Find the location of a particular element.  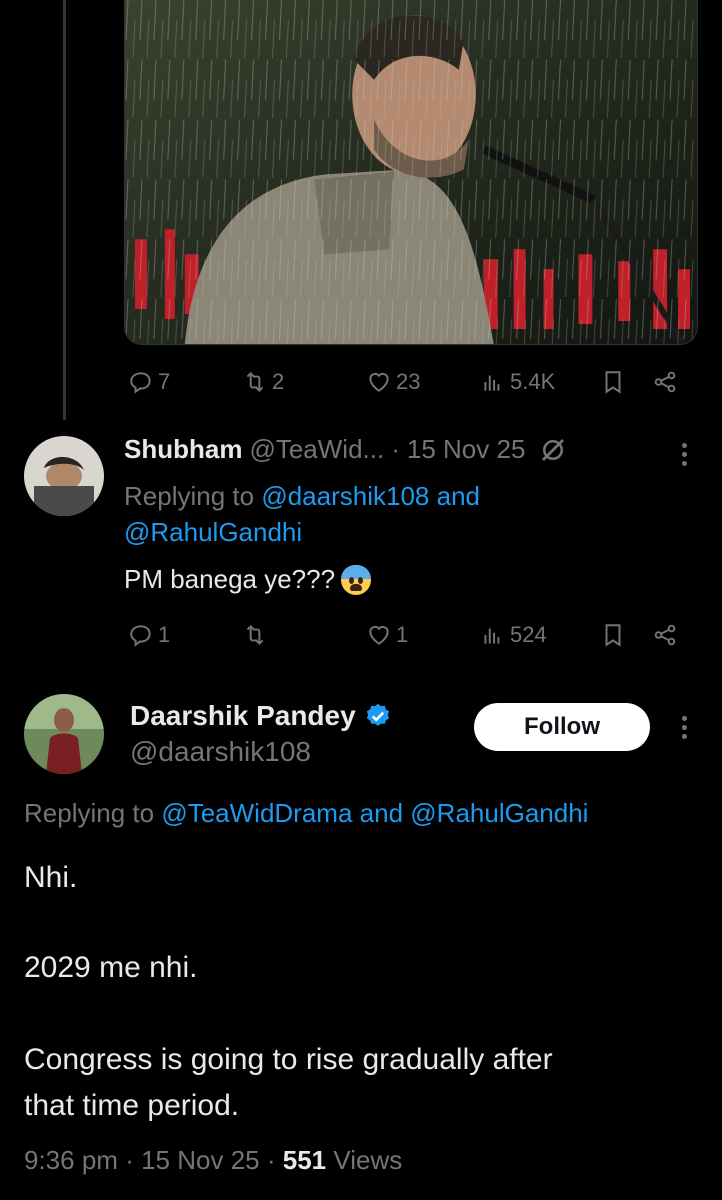

repost-action: 2 is located at coordinates (263, 382).